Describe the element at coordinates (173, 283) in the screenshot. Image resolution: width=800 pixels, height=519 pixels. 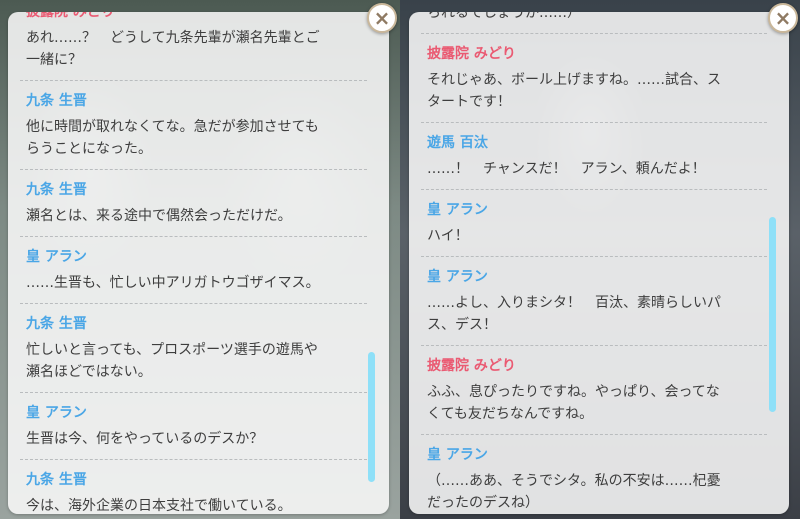
I see `dialogue-line: ……生晋も、忙しい中アリガトウゴザイマス。` at that location.